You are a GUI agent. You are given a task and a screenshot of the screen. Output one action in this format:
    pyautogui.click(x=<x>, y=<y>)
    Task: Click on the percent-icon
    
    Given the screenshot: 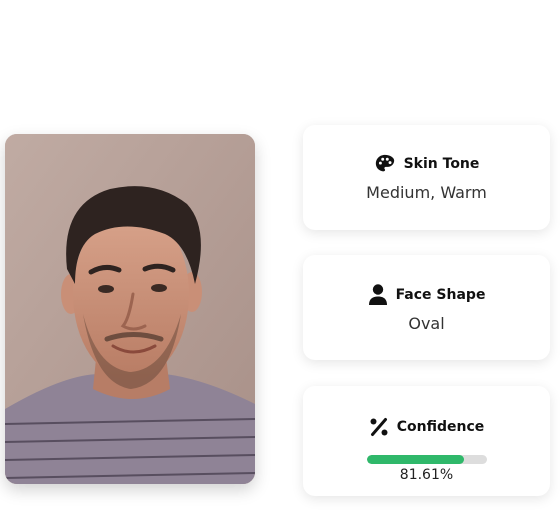 What is the action you would take?
    pyautogui.click(x=379, y=427)
    